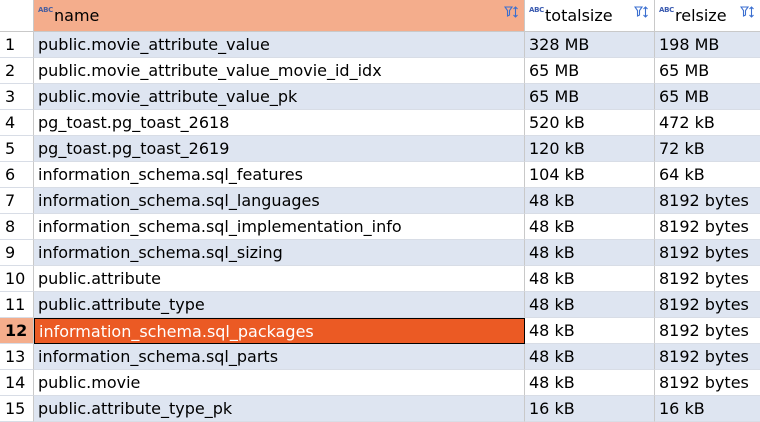 The width and height of the screenshot is (760, 422). What do you see at coordinates (279, 45) in the screenshot?
I see `cell-name: public.movie_attribute_value` at bounding box center [279, 45].